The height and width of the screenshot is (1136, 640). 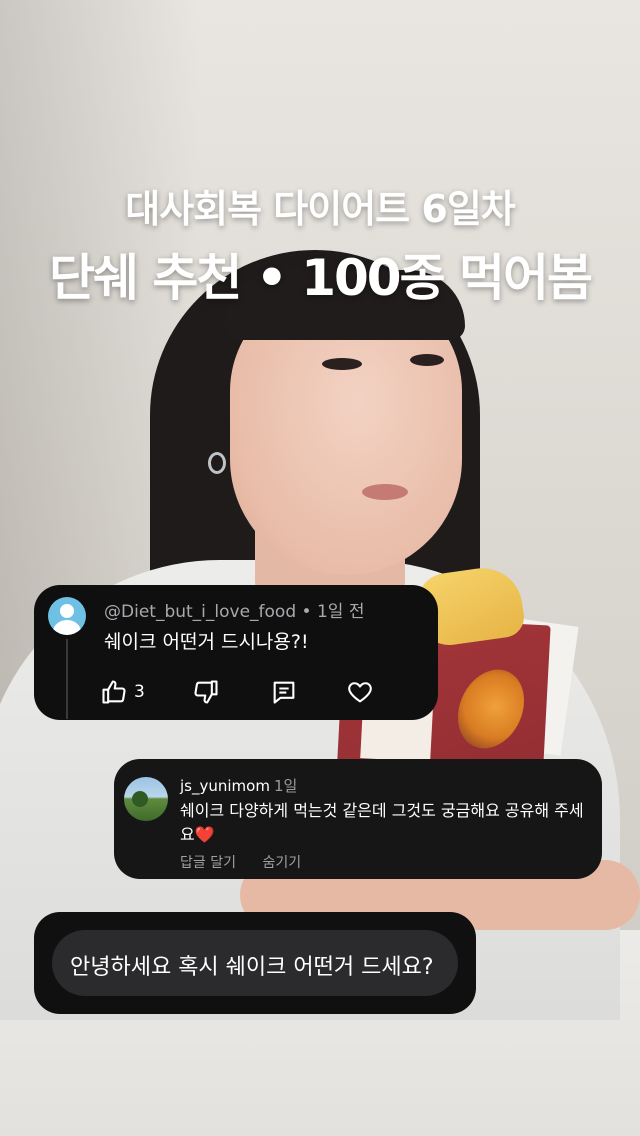 I want to click on hide-link: 숨기기, so click(x=281, y=863).